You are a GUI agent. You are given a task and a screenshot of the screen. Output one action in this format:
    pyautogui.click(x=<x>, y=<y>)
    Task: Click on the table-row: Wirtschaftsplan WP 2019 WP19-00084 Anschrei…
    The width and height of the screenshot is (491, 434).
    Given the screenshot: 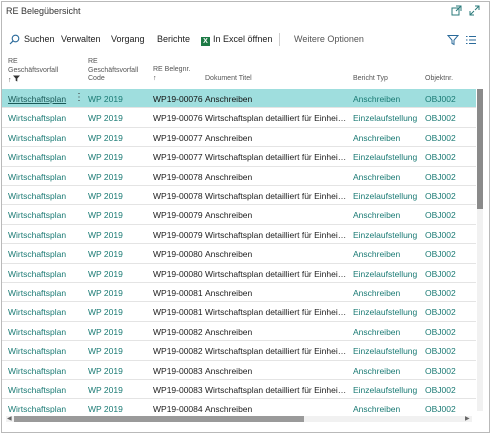 What is the action you would take?
    pyautogui.click(x=239, y=406)
    